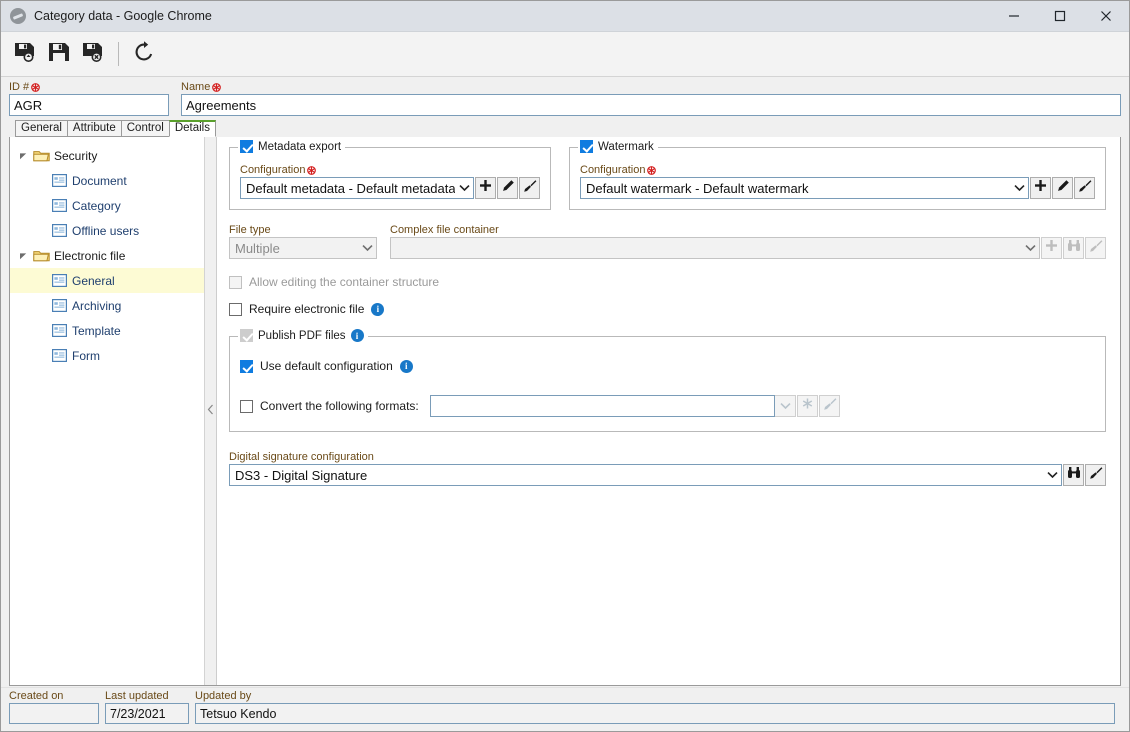 The image size is (1130, 732). Describe the element at coordinates (645, 475) in the screenshot. I see `digital-signature-select: DS3 - Digital Signature` at that location.